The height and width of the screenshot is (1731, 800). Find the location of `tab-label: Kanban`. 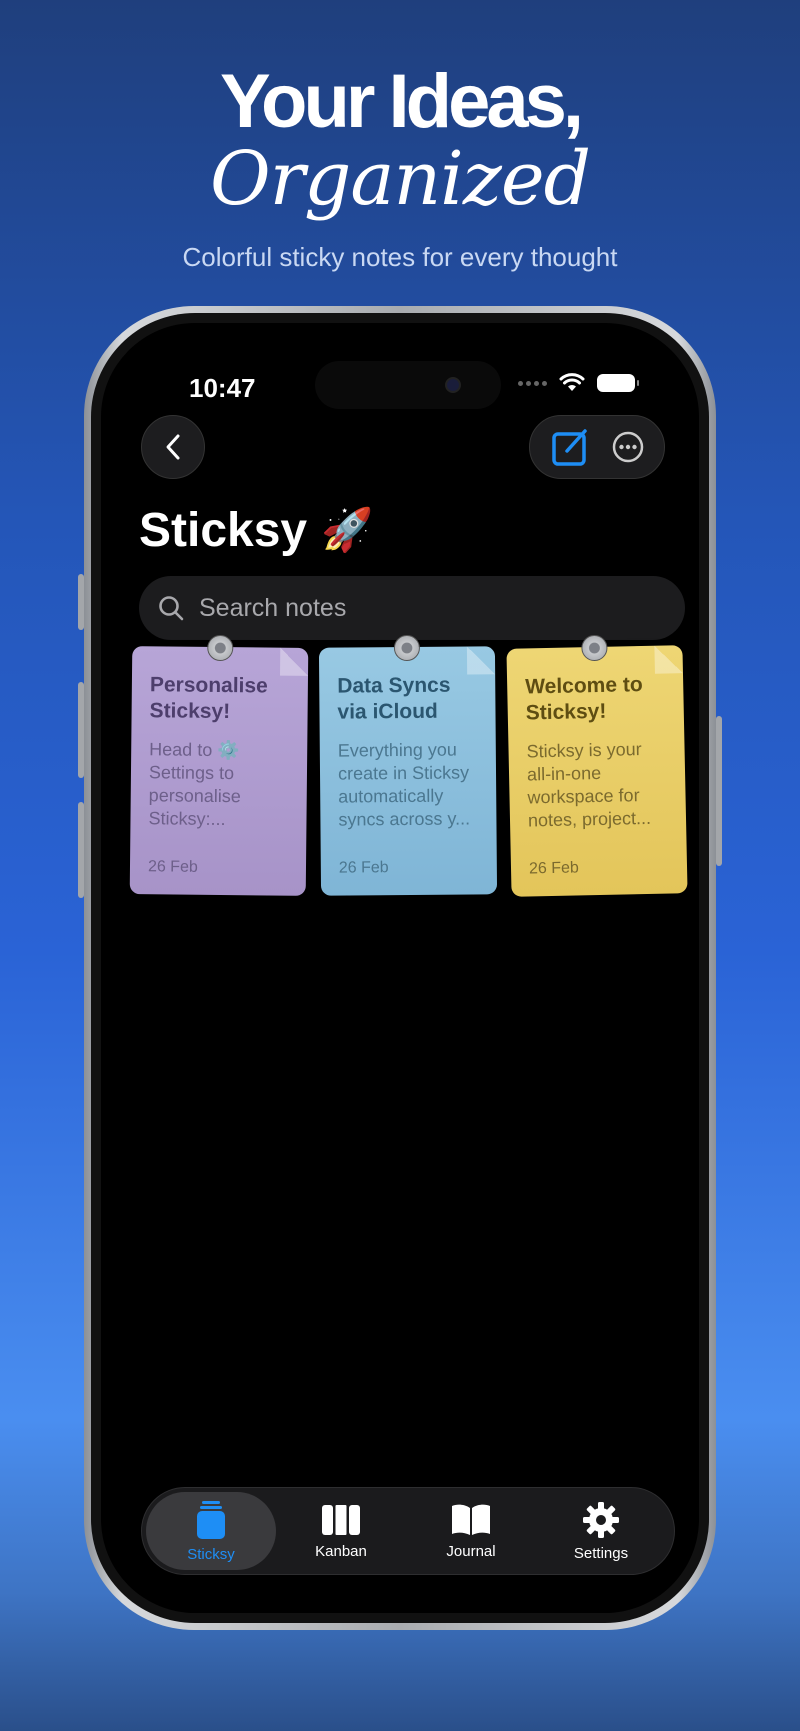

tab-label: Kanban is located at coordinates (341, 1551).